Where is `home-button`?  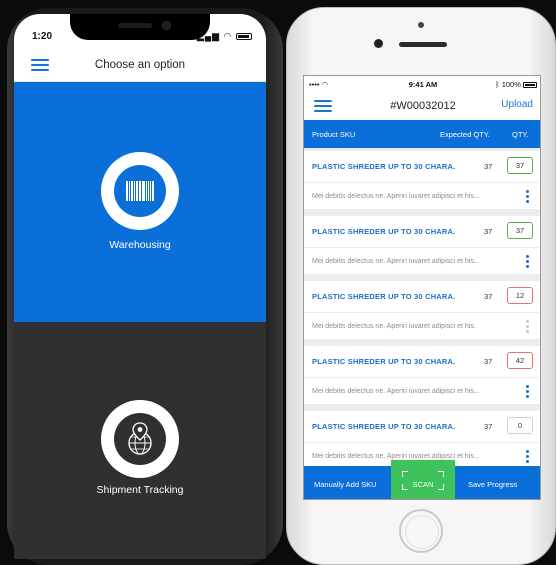
home-button is located at coordinates (421, 531).